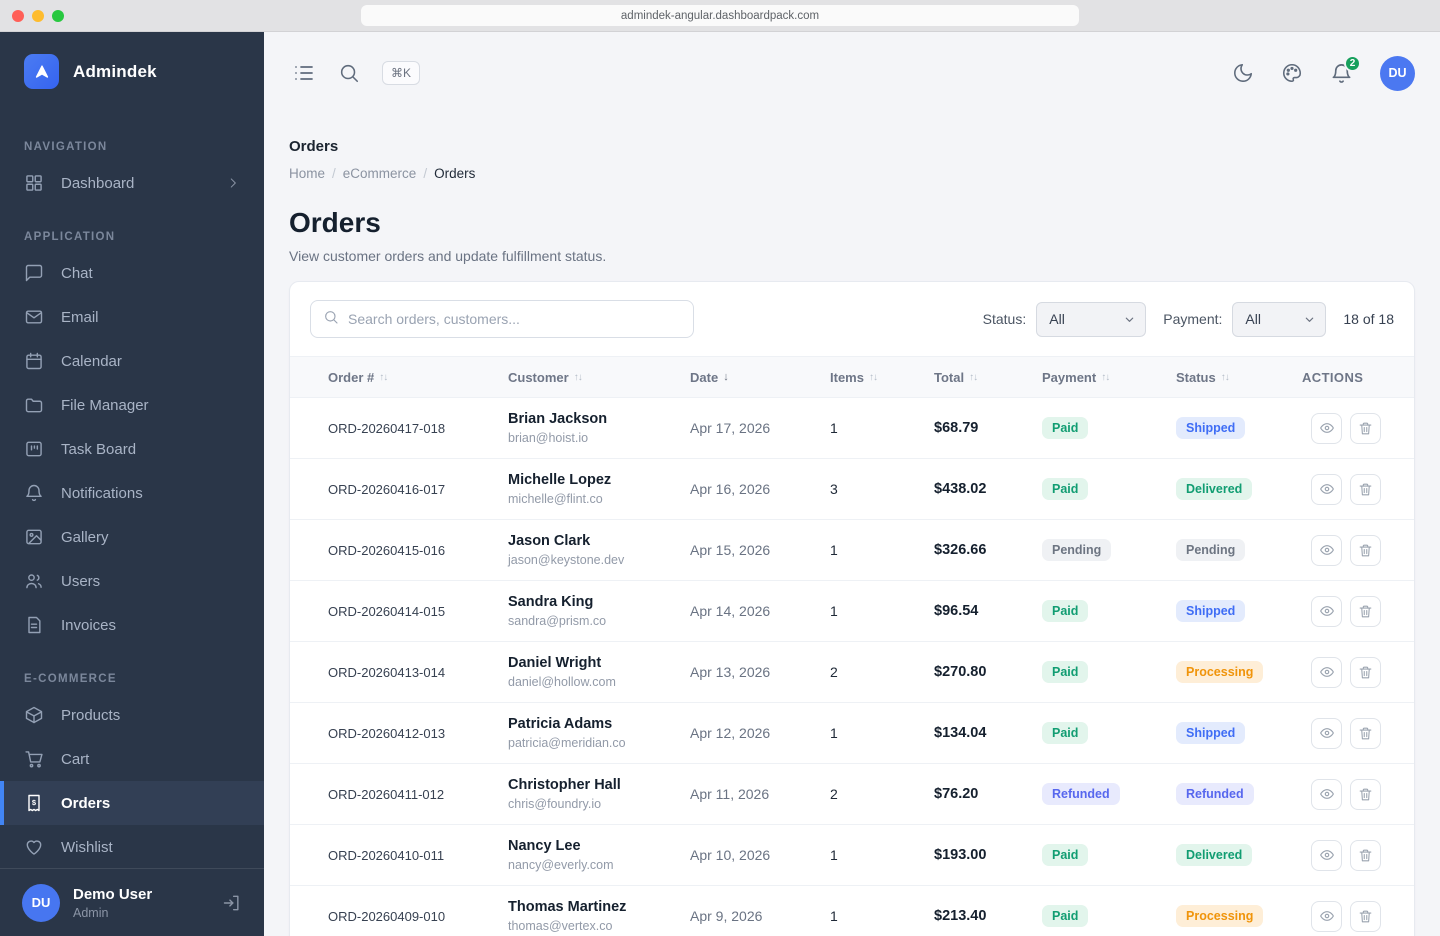  I want to click on orders-toolbar: Status: All Payment: All, so click(852, 319).